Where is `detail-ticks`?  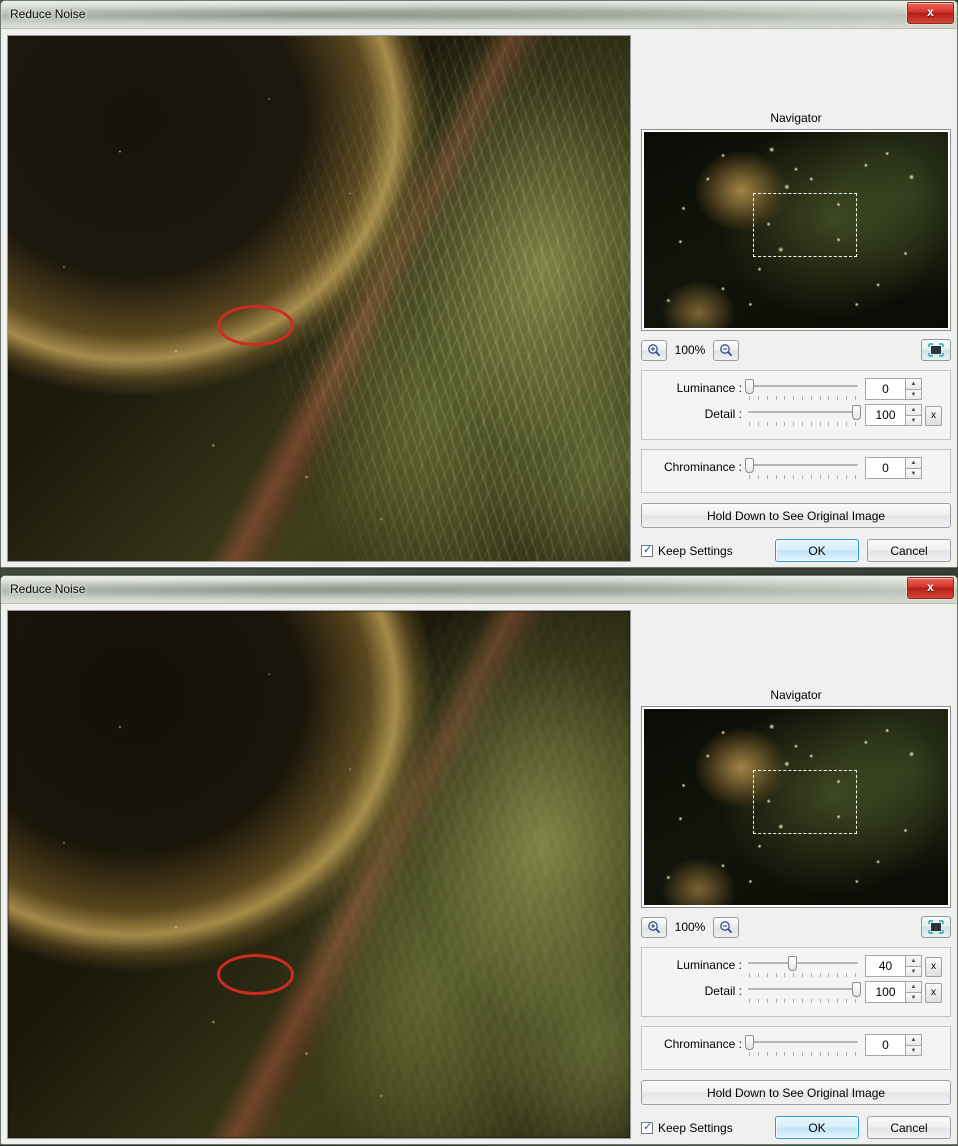 detail-ticks is located at coordinates (803, 1001).